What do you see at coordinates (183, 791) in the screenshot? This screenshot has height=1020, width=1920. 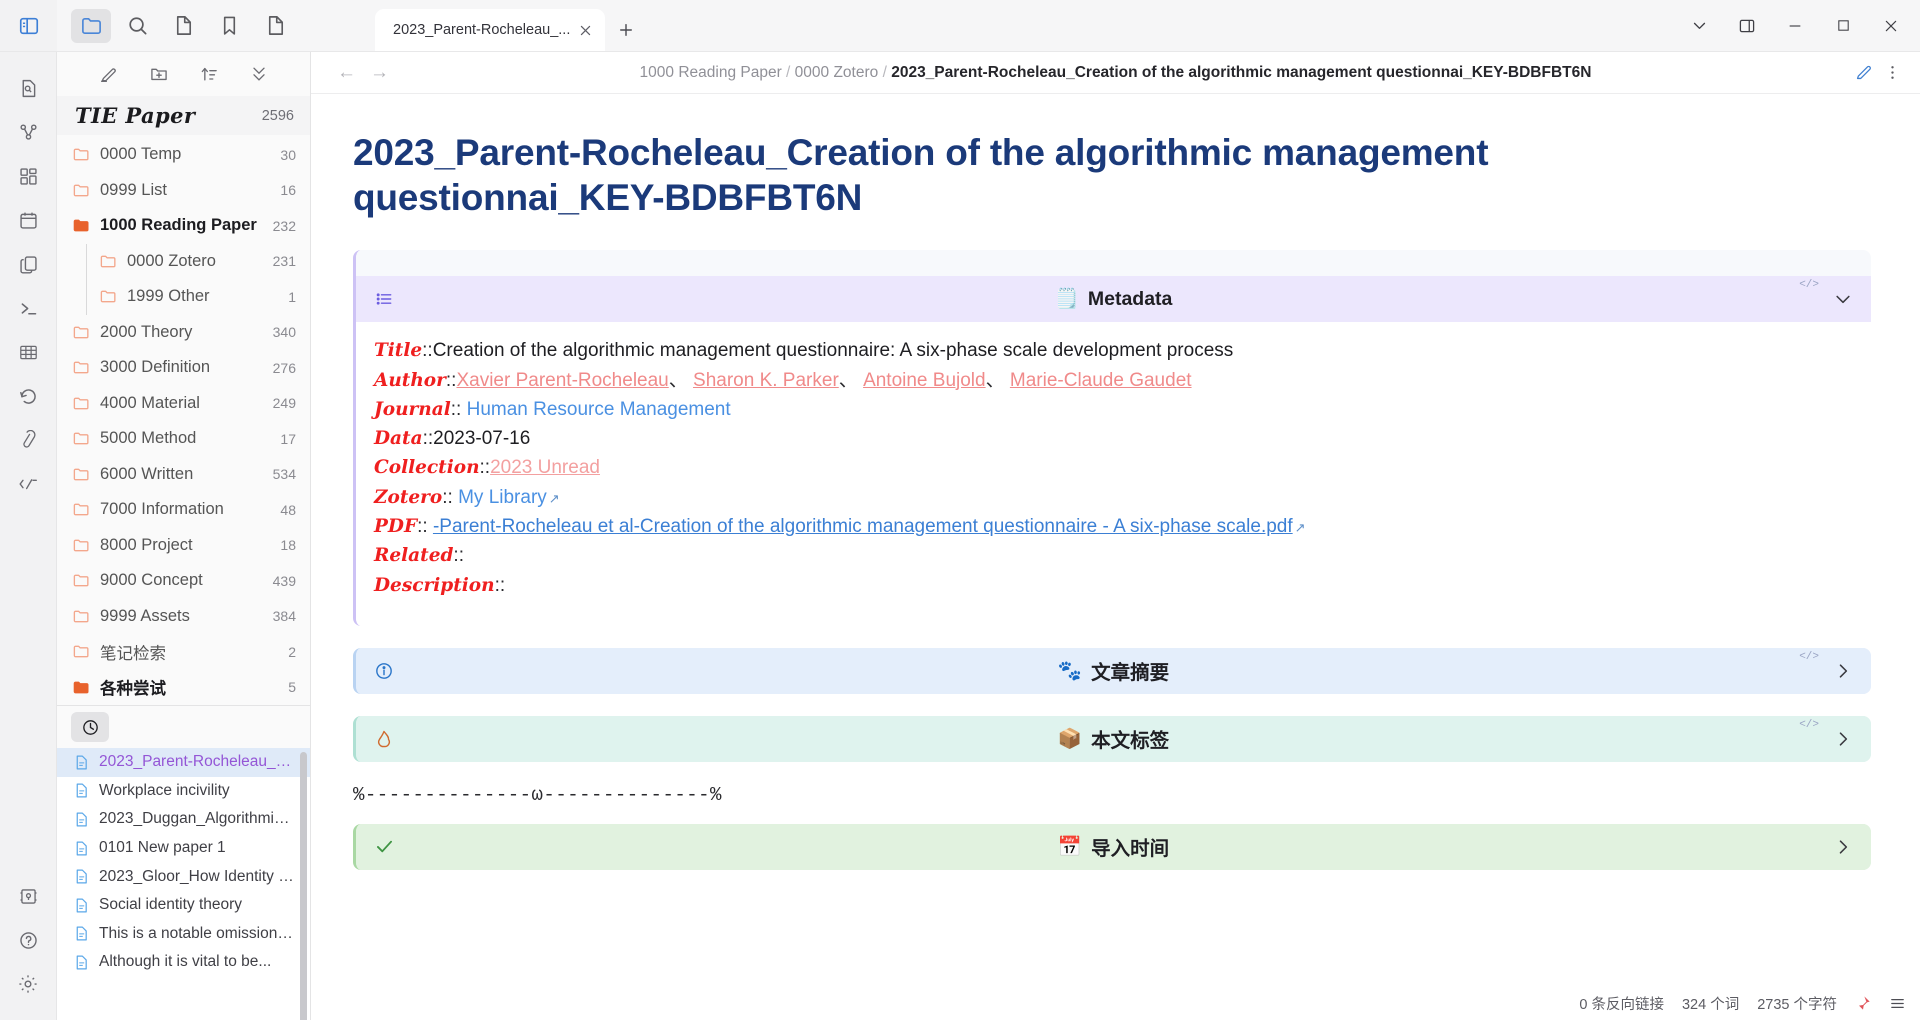 I see `recent-item-1: Workplace incivility` at bounding box center [183, 791].